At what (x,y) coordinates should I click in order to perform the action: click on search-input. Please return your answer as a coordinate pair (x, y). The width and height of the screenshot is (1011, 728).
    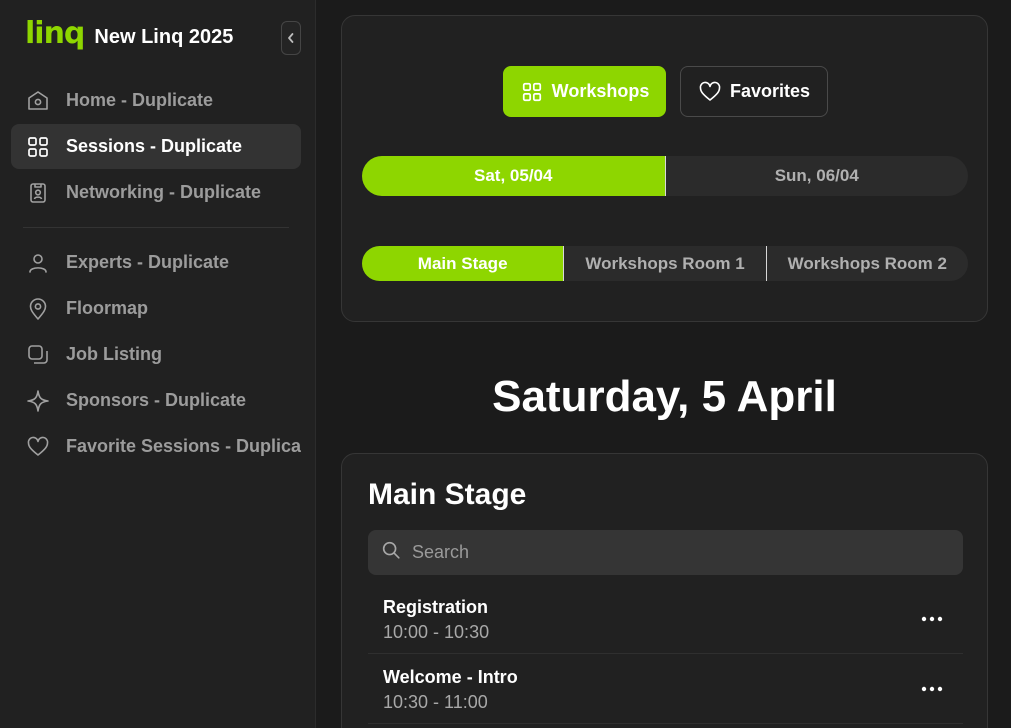
    Looking at the image, I should click on (672, 552).